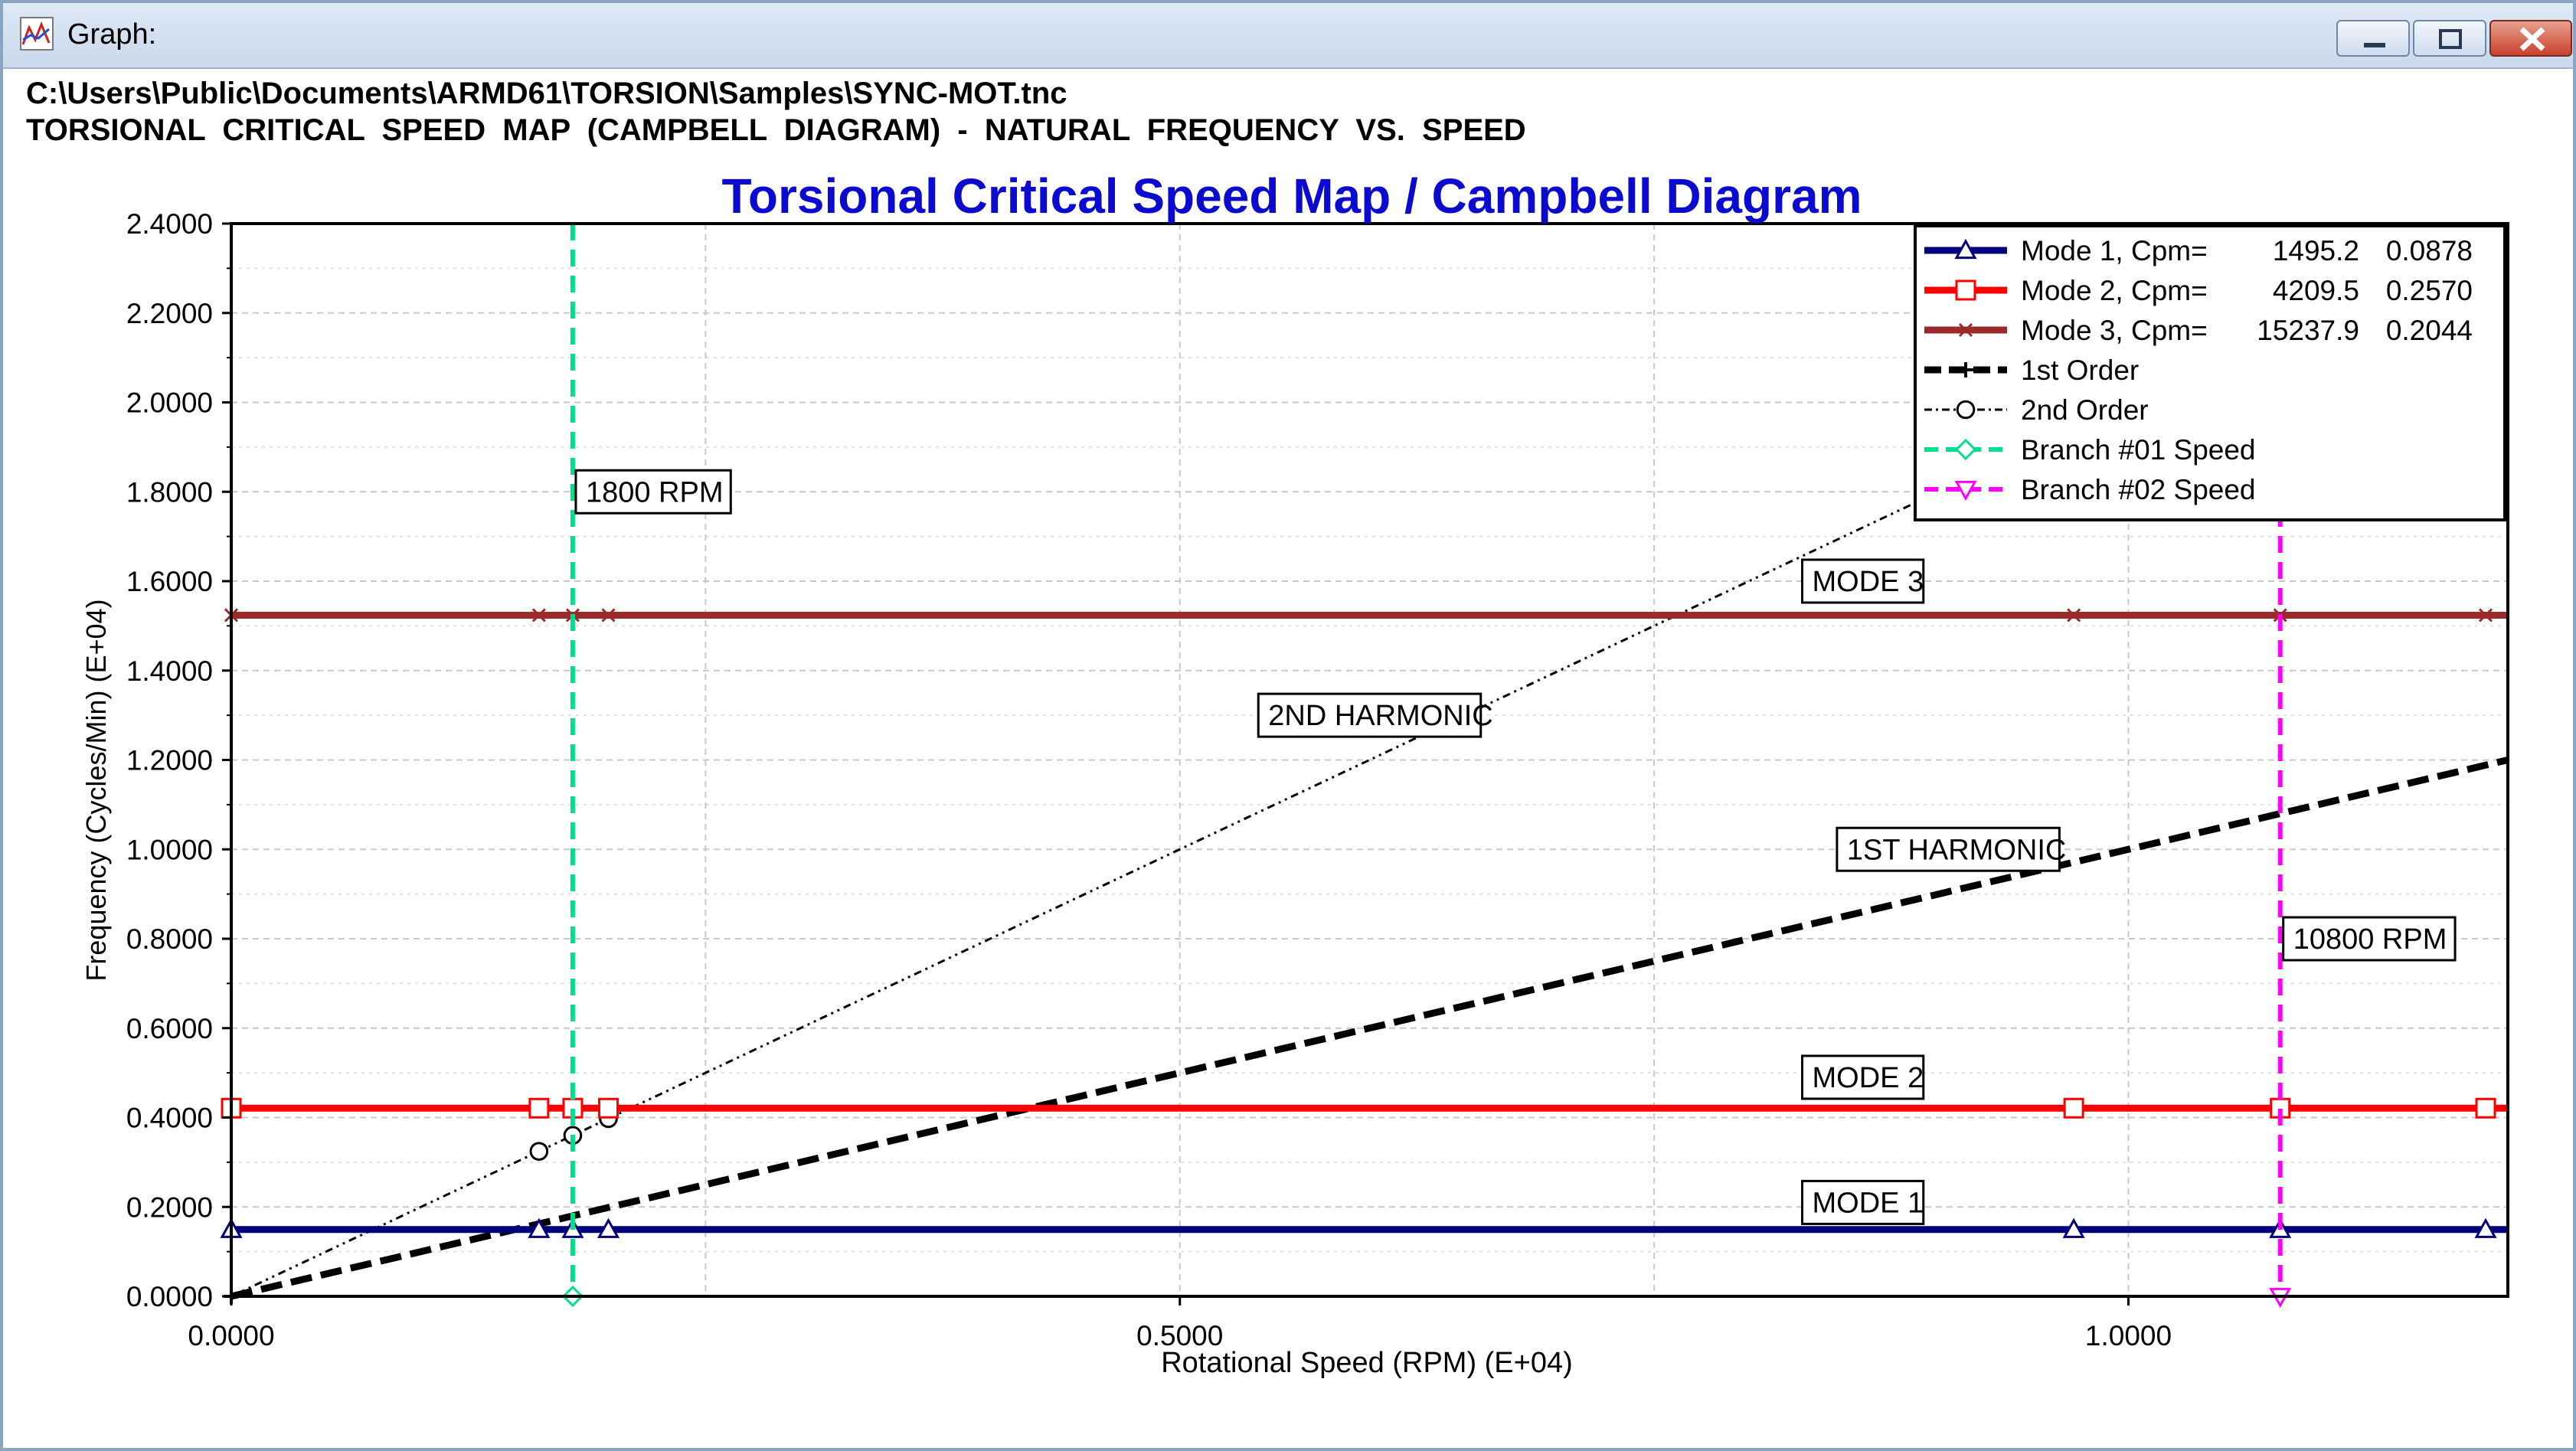 The width and height of the screenshot is (2576, 1451). I want to click on annotation-text: 10800 RPM, so click(2370, 939).